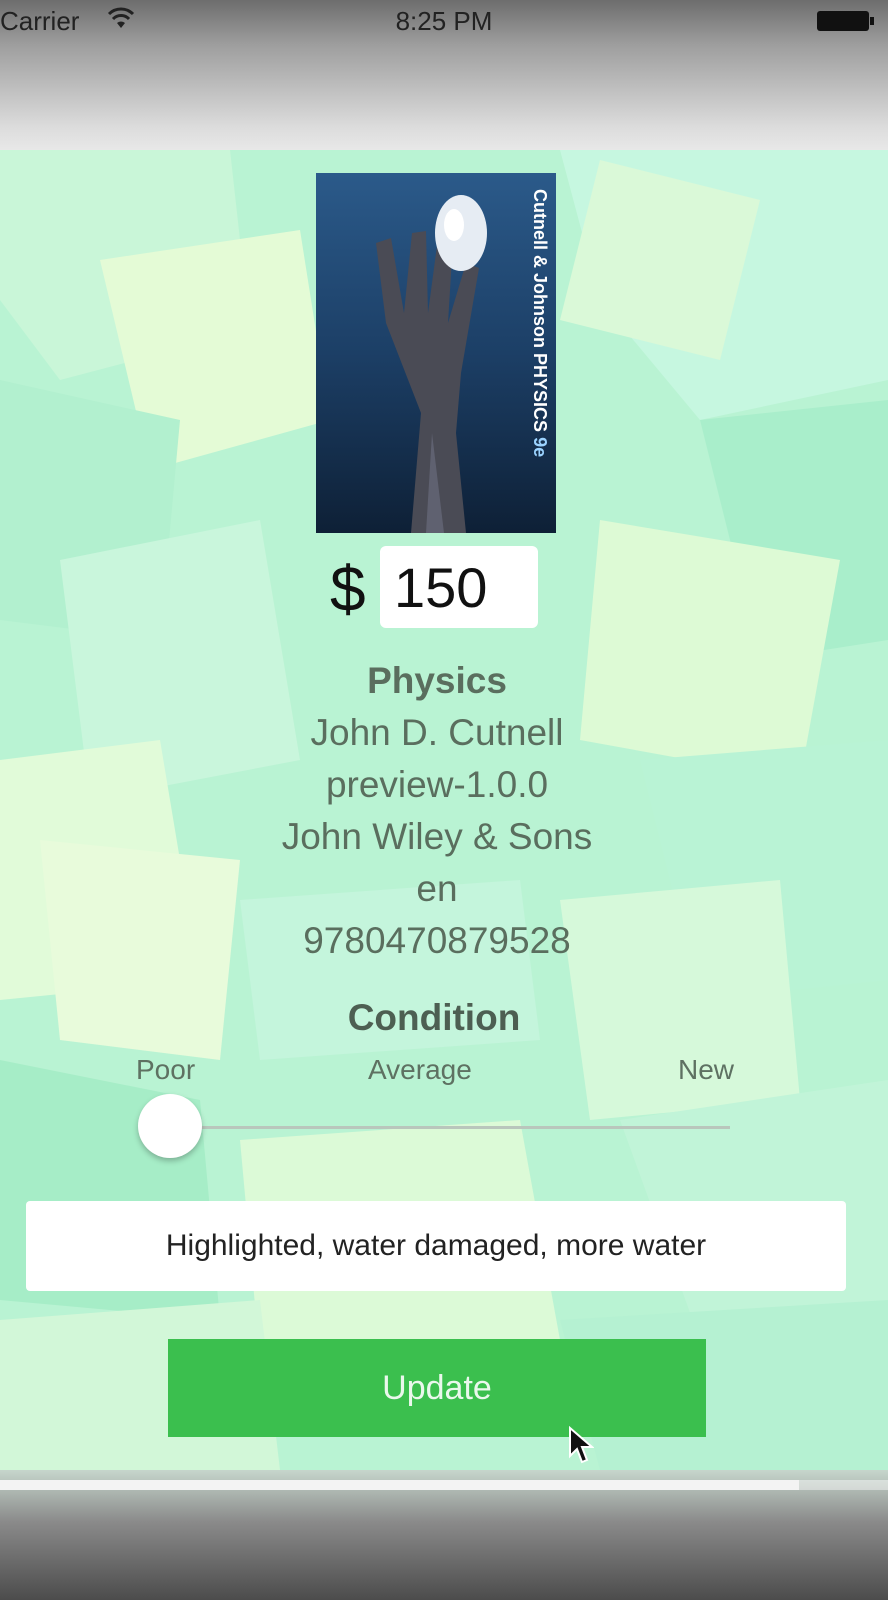 This screenshot has width=888, height=1600. Describe the element at coordinates (437, 732) in the screenshot. I see `book-author: John D. Cutnell` at that location.